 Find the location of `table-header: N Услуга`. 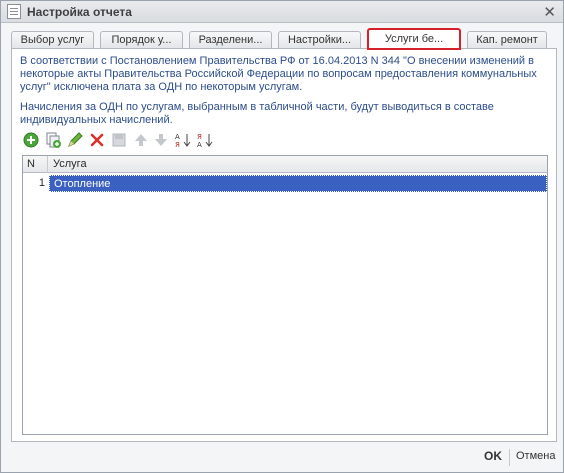

table-header: N Услуга is located at coordinates (285, 164).